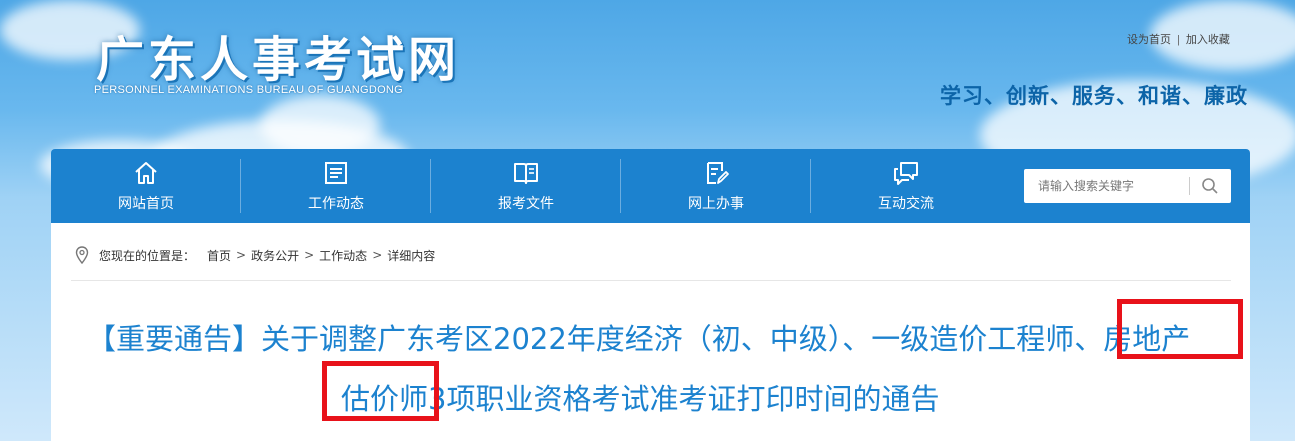 The height and width of the screenshot is (441, 1295). Describe the element at coordinates (336, 186) in the screenshot. I see `nav-item-work-news: 工作动态` at that location.